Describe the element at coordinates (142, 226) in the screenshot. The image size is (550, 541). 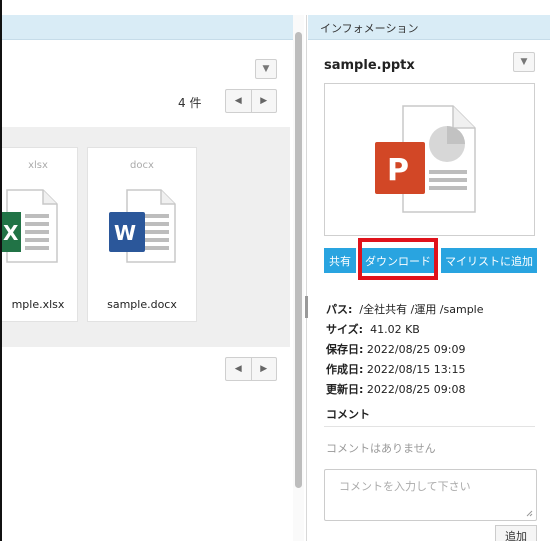
I see `word-file-icon: W` at that location.